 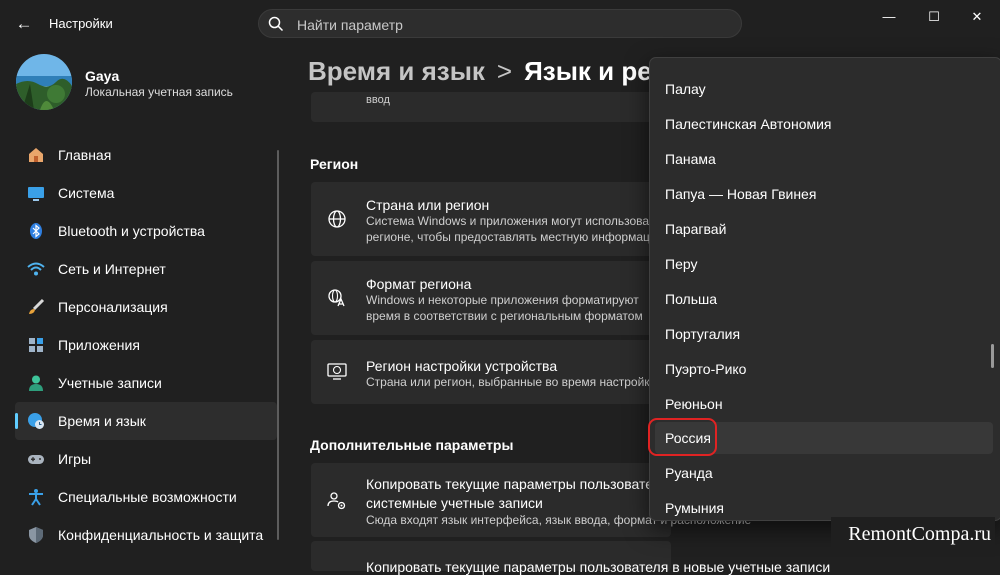 I want to click on globe-clock-icon, so click(x=36, y=421).